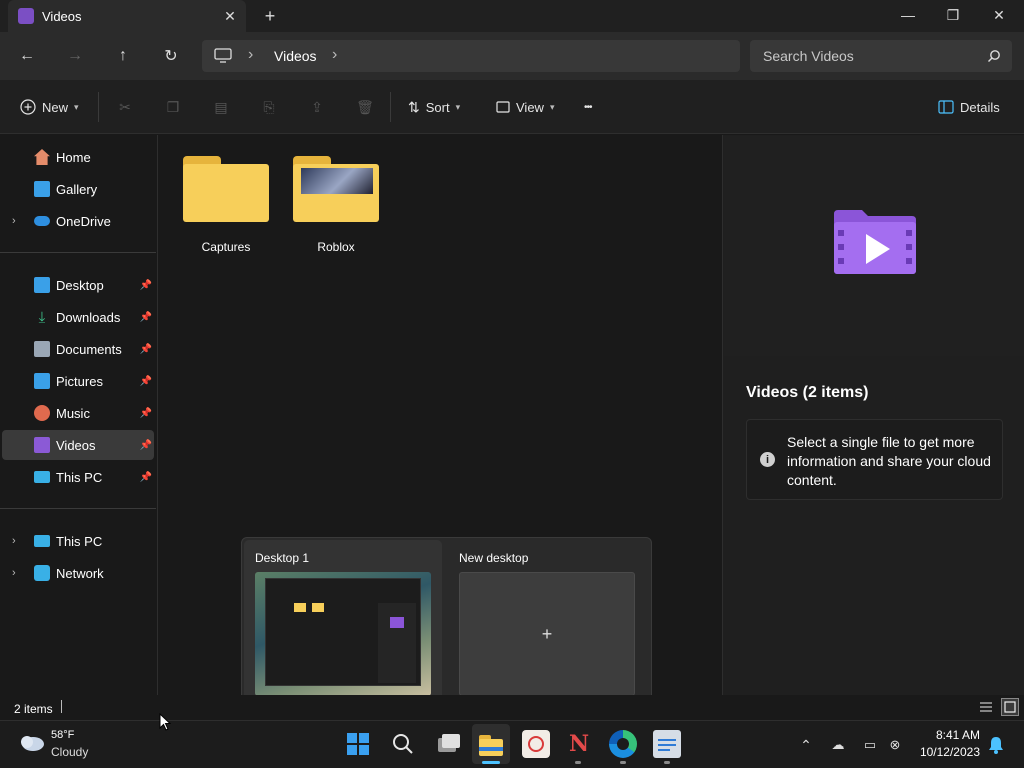 The height and width of the screenshot is (768, 1024). I want to click on large-icons-view-icon, so click(1010, 707).